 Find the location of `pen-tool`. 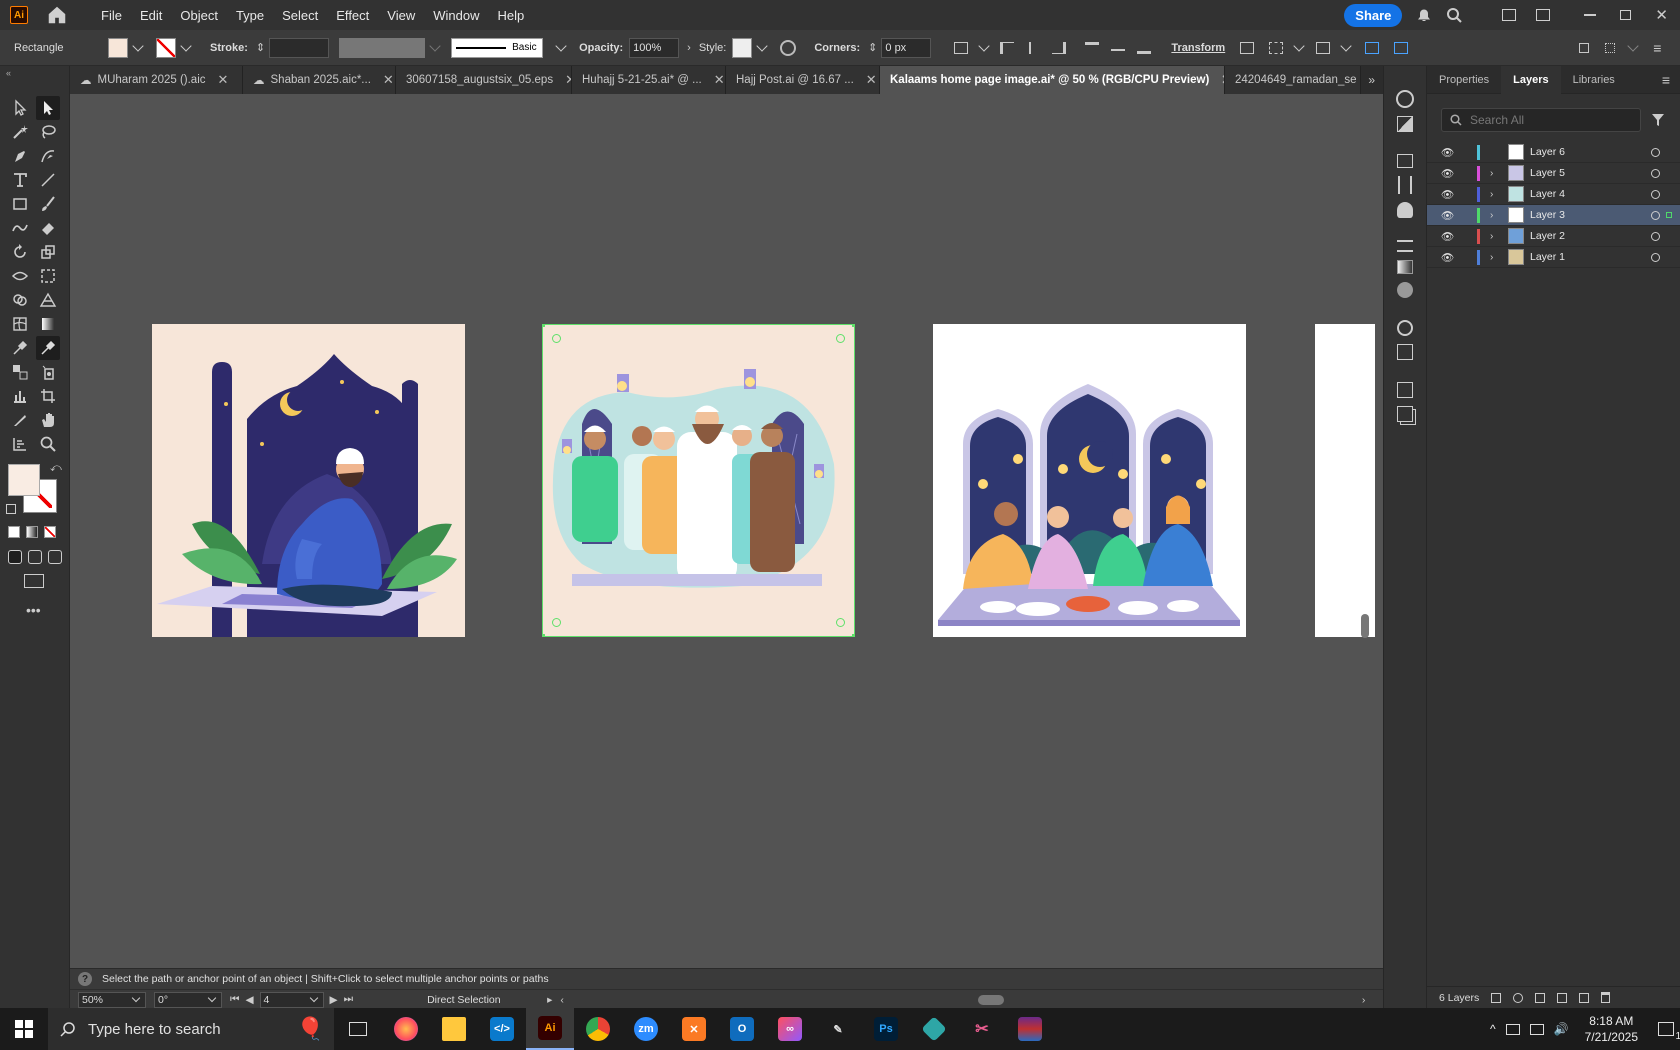

pen-tool is located at coordinates (20, 156).